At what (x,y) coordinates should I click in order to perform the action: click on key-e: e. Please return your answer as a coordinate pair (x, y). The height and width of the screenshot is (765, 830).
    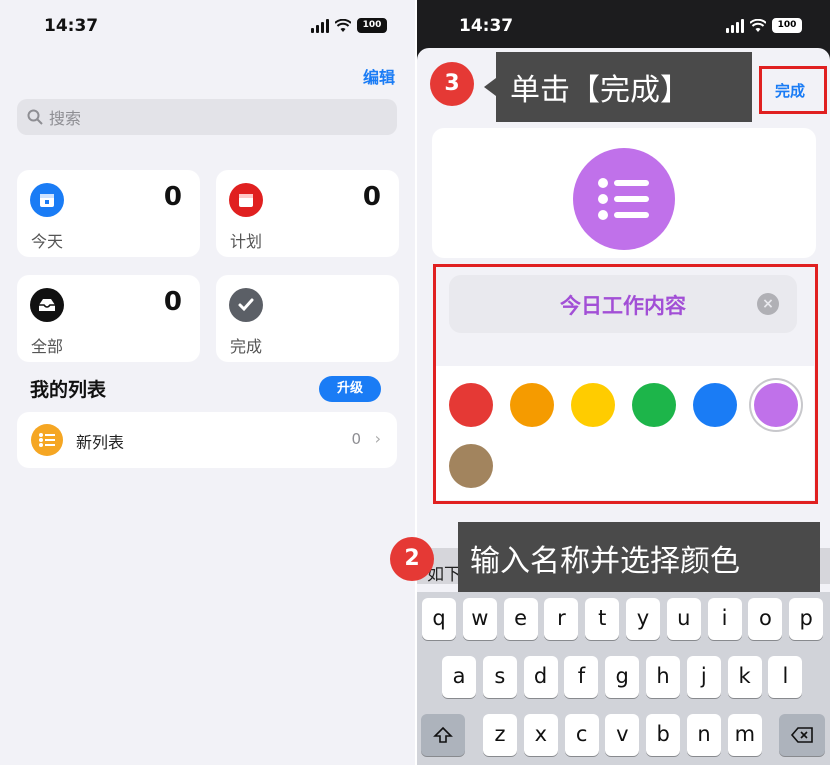
    Looking at the image, I should click on (520, 619).